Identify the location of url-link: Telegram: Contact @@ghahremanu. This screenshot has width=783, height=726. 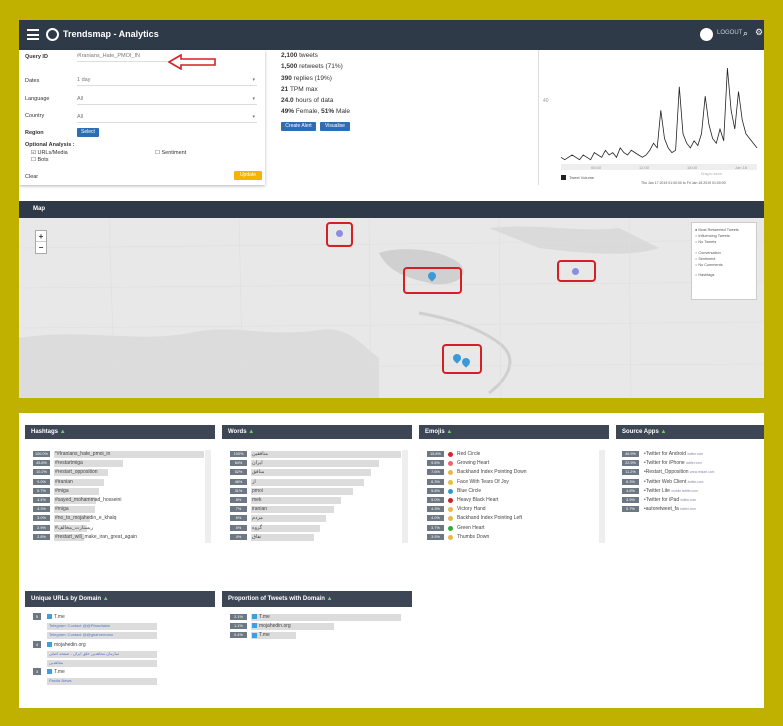
(81, 634).